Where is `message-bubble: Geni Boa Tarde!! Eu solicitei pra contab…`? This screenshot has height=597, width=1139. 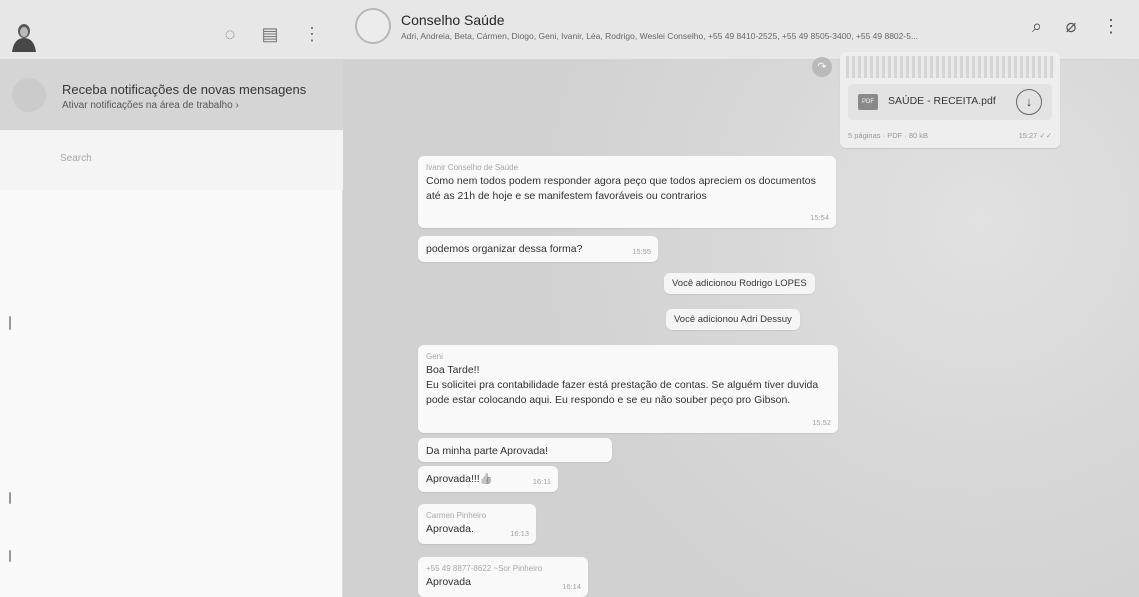 message-bubble: Geni Boa Tarde!! Eu solicitei pra contab… is located at coordinates (628, 389).